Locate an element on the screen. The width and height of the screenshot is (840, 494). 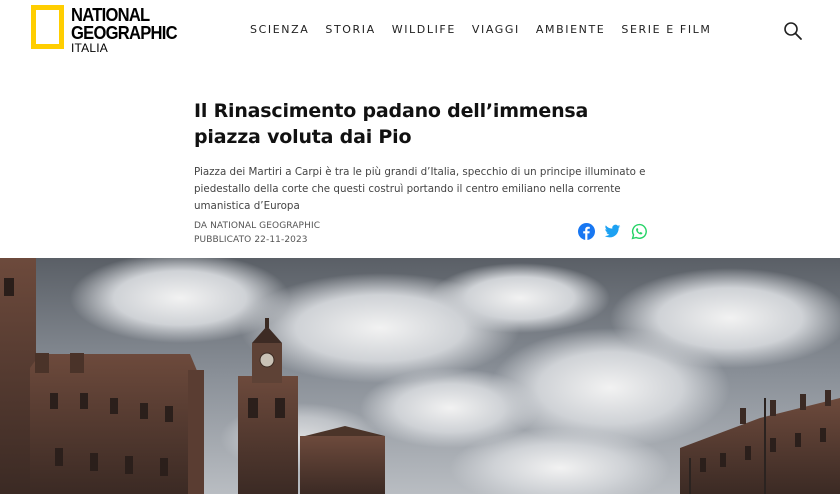
logo-text-line2: GEOGRAPHIC is located at coordinates (124, 33).